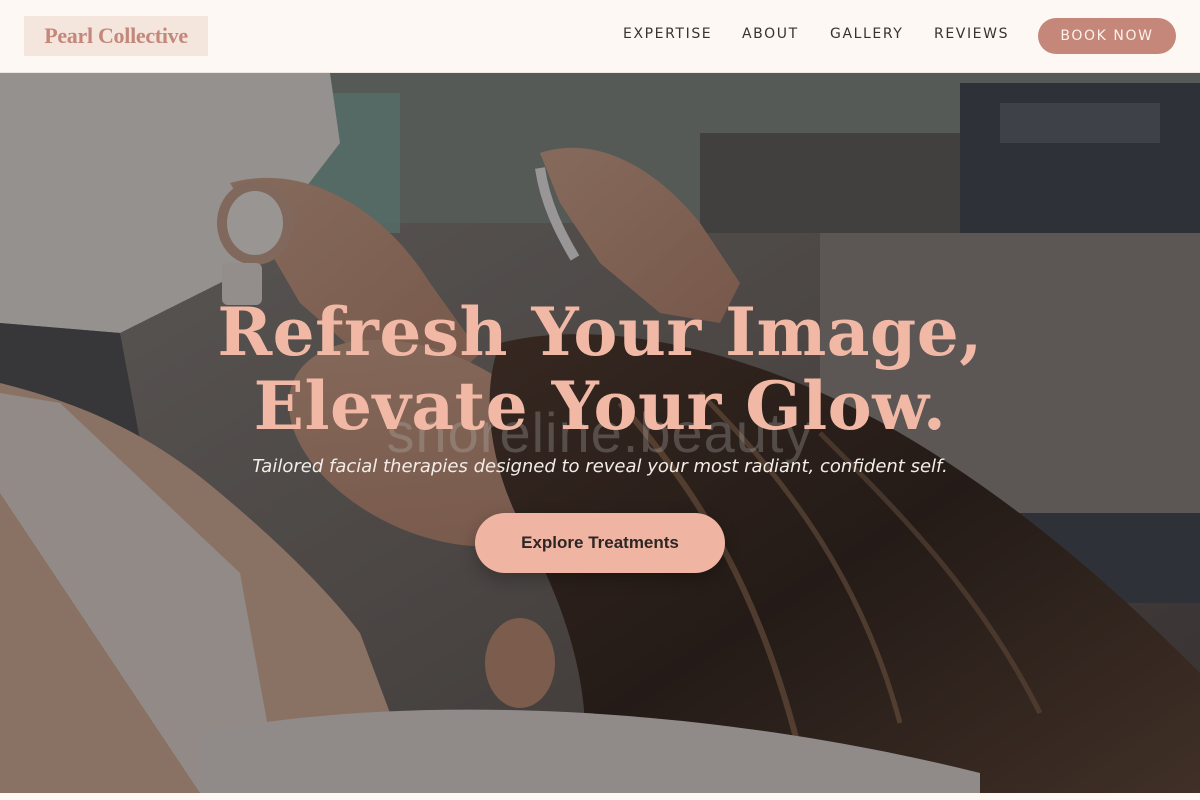  Describe the element at coordinates (600, 543) in the screenshot. I see `explore-treatments-button: Explore Treatments` at that location.